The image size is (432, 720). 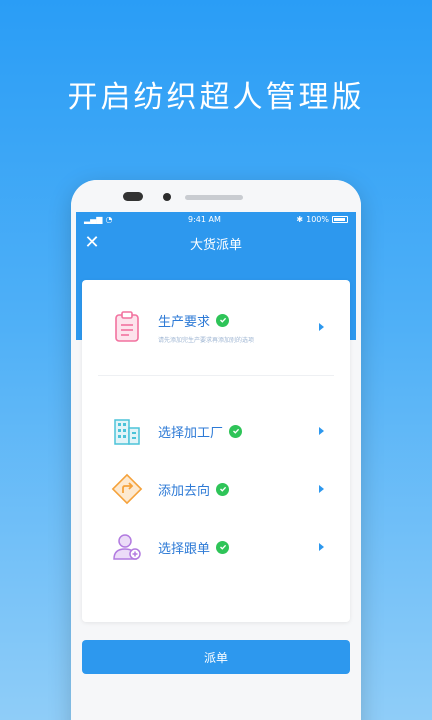 I want to click on row-production-requirements: 生产要求 请先添加完生产要求再添加别的选项, so click(x=216, y=327).